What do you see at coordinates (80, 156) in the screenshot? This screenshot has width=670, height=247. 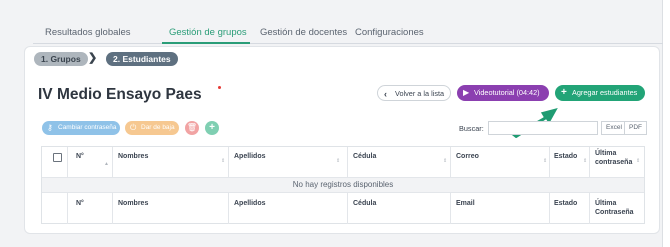 I see `column-header-num: N°` at bounding box center [80, 156].